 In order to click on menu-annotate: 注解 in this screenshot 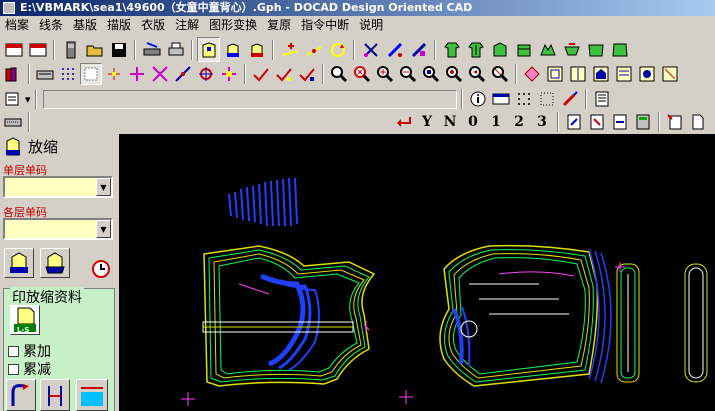, I will do `click(187, 25)`.